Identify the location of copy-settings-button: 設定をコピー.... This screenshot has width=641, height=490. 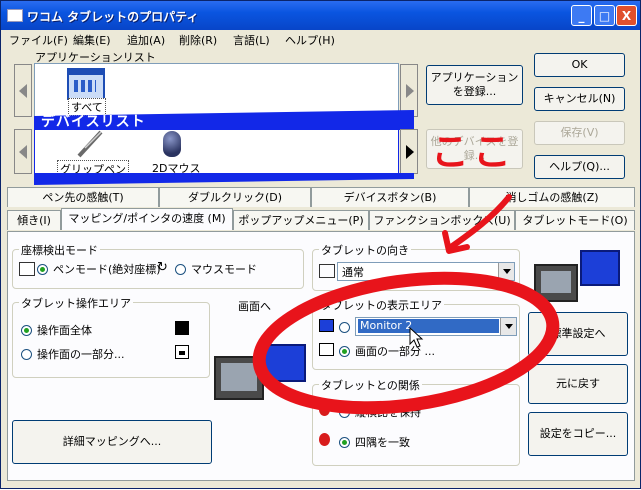
(578, 434).